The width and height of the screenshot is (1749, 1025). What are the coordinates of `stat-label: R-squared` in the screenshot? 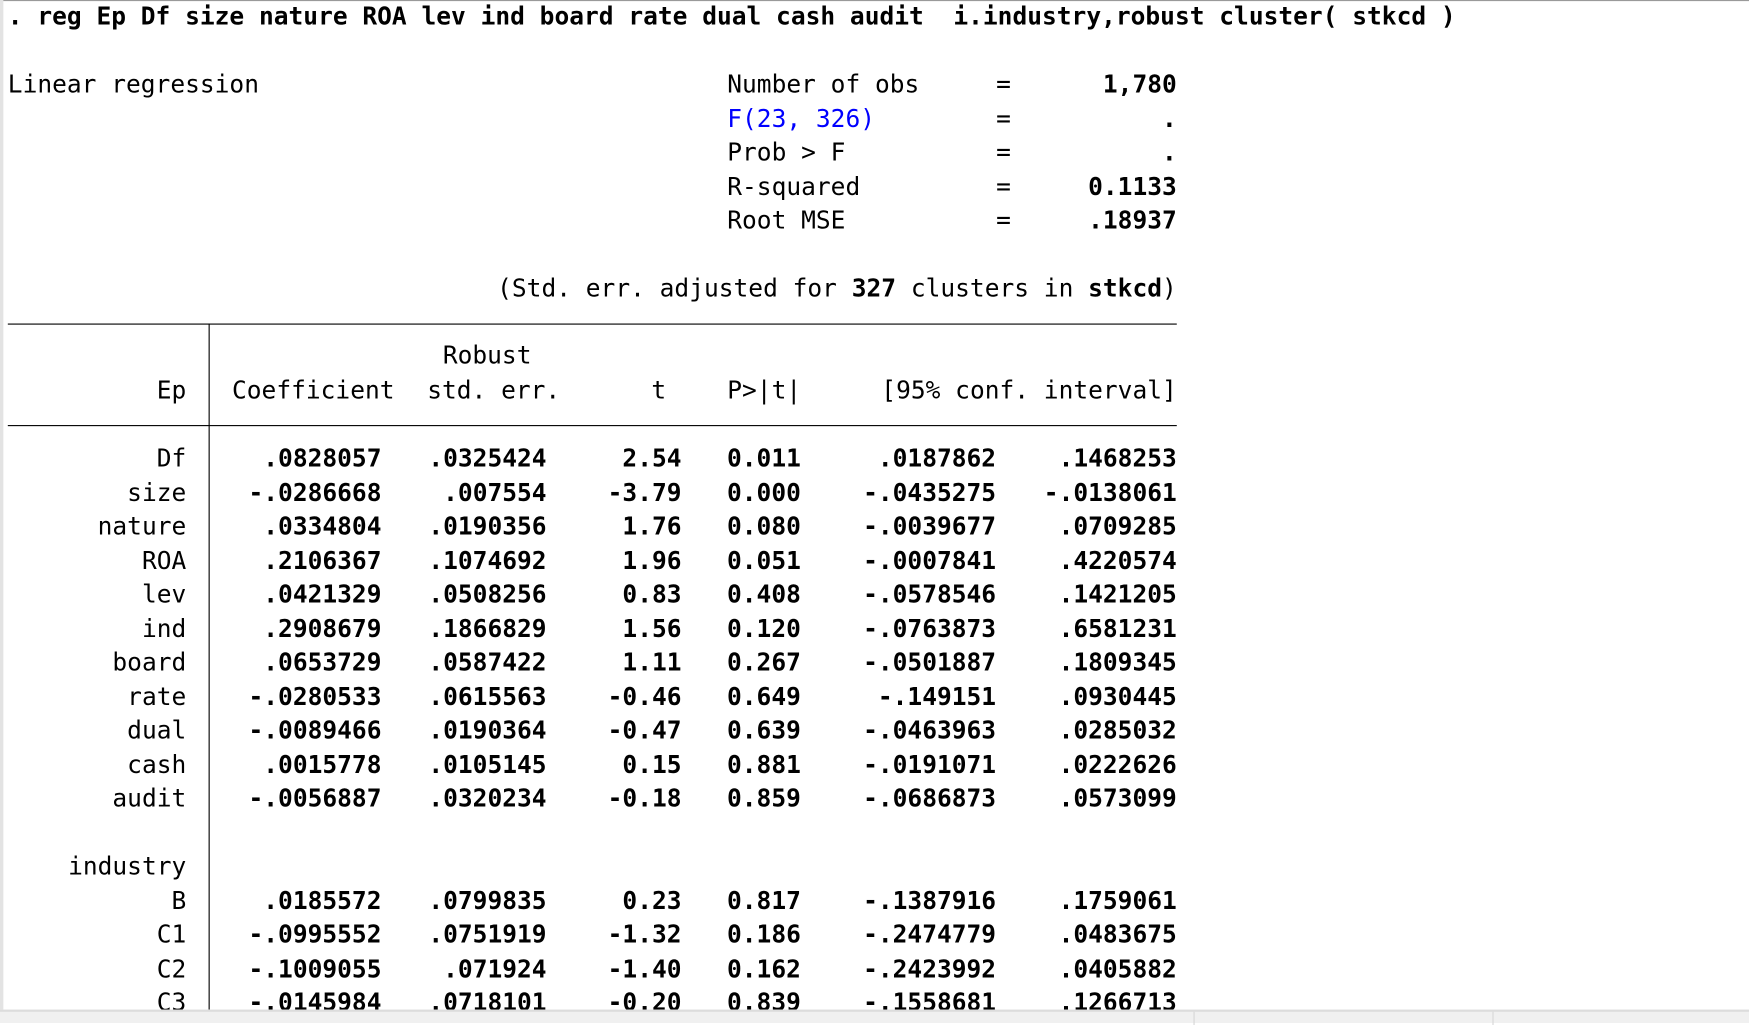 It's located at (794, 187).